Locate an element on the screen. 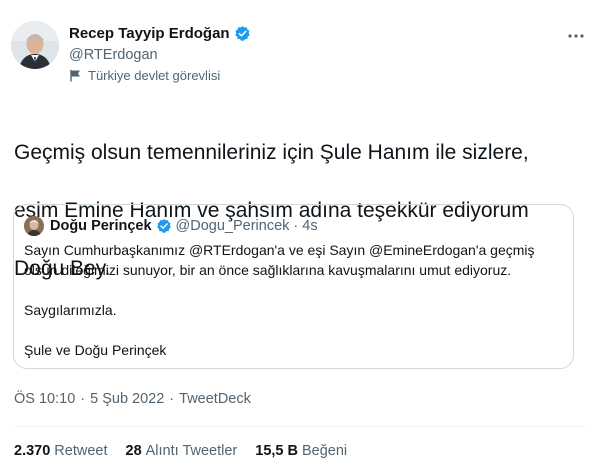 The width and height of the screenshot is (599, 473). quoted-text-line: Şule ve Doğu Perinçek is located at coordinates (95, 350).